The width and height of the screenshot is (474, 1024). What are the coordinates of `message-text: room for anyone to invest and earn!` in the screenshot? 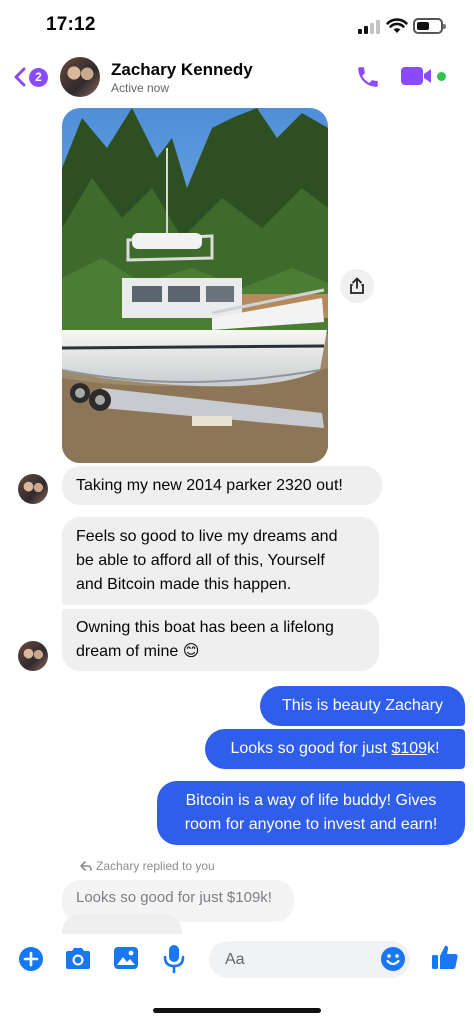 It's located at (311, 824).